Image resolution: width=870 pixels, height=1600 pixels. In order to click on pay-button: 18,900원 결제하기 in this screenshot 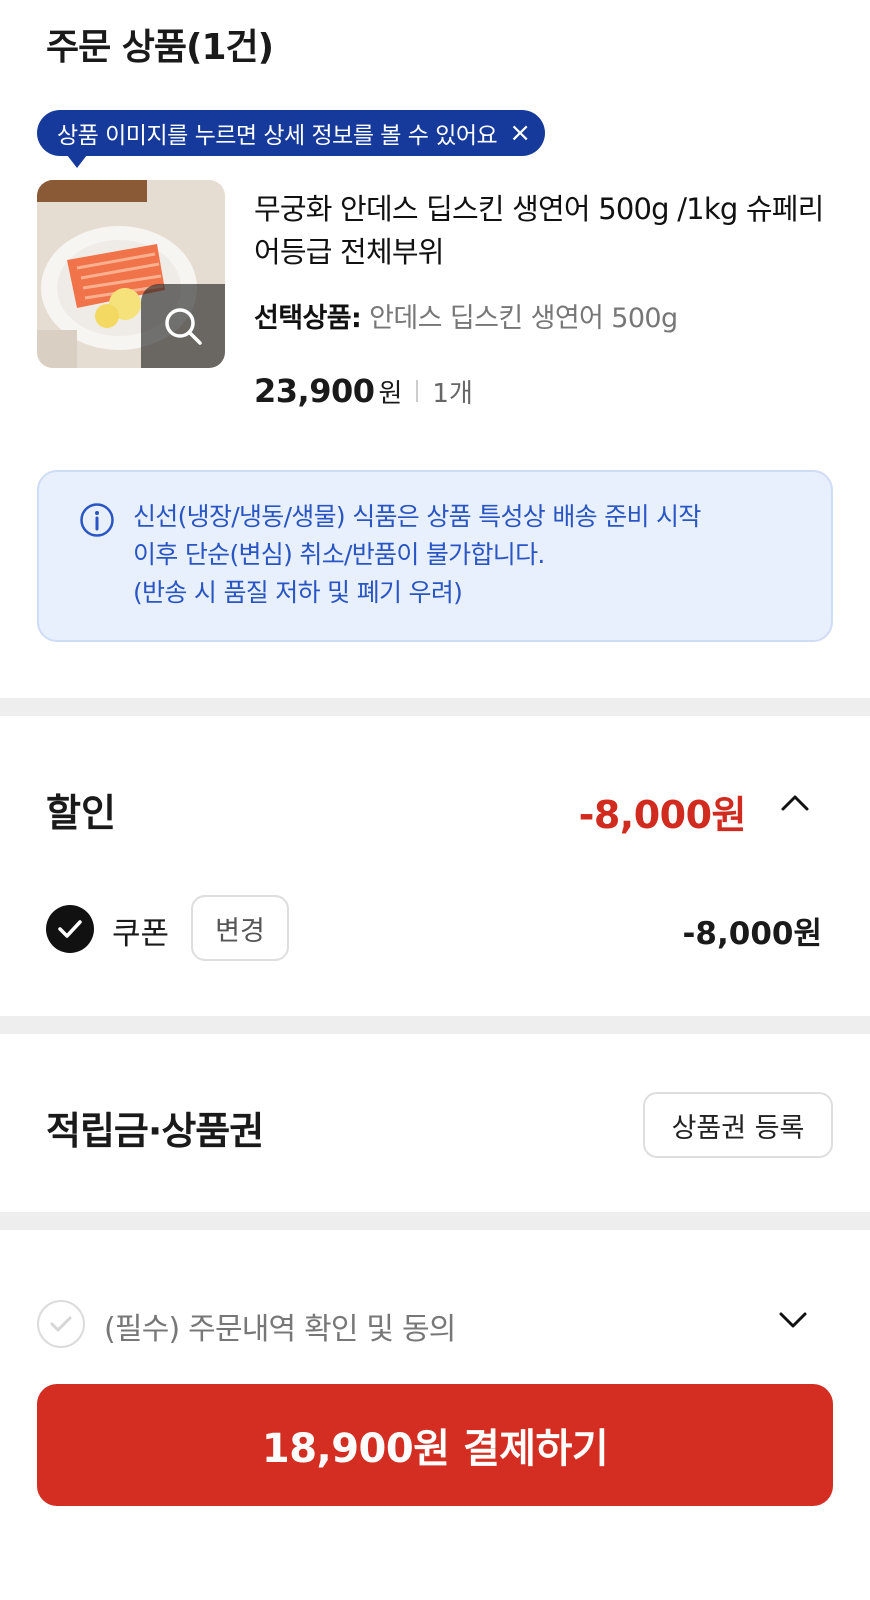, I will do `click(435, 1445)`.